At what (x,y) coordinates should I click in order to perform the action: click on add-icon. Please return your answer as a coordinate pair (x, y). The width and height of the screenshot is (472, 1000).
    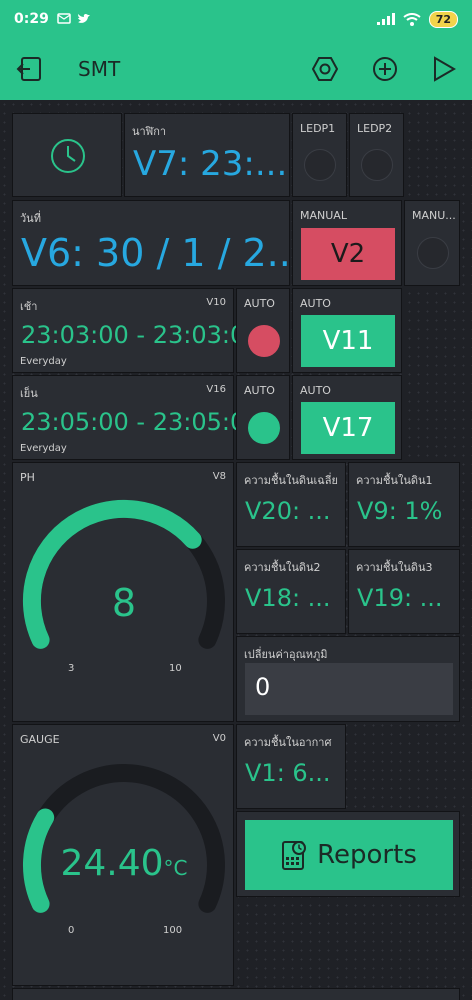
    Looking at the image, I should click on (385, 69).